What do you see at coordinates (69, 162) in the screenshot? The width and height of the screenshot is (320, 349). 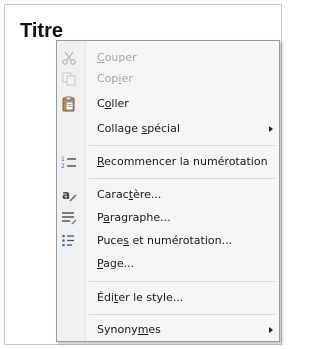 I see `restart-numbering-icon: 12` at bounding box center [69, 162].